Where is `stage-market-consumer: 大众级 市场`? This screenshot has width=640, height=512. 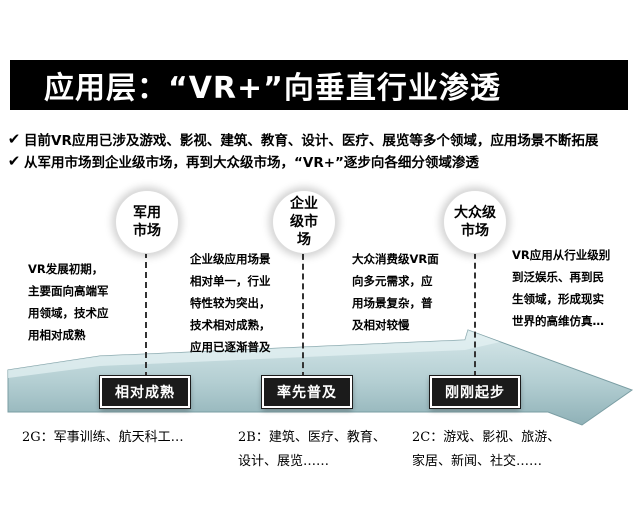 stage-market-consumer: 大众级 市场 is located at coordinates (475, 222).